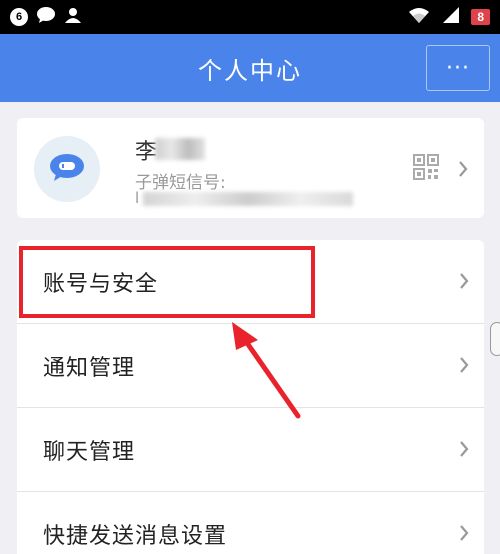  I want to click on qr-code-icon, so click(426, 169).